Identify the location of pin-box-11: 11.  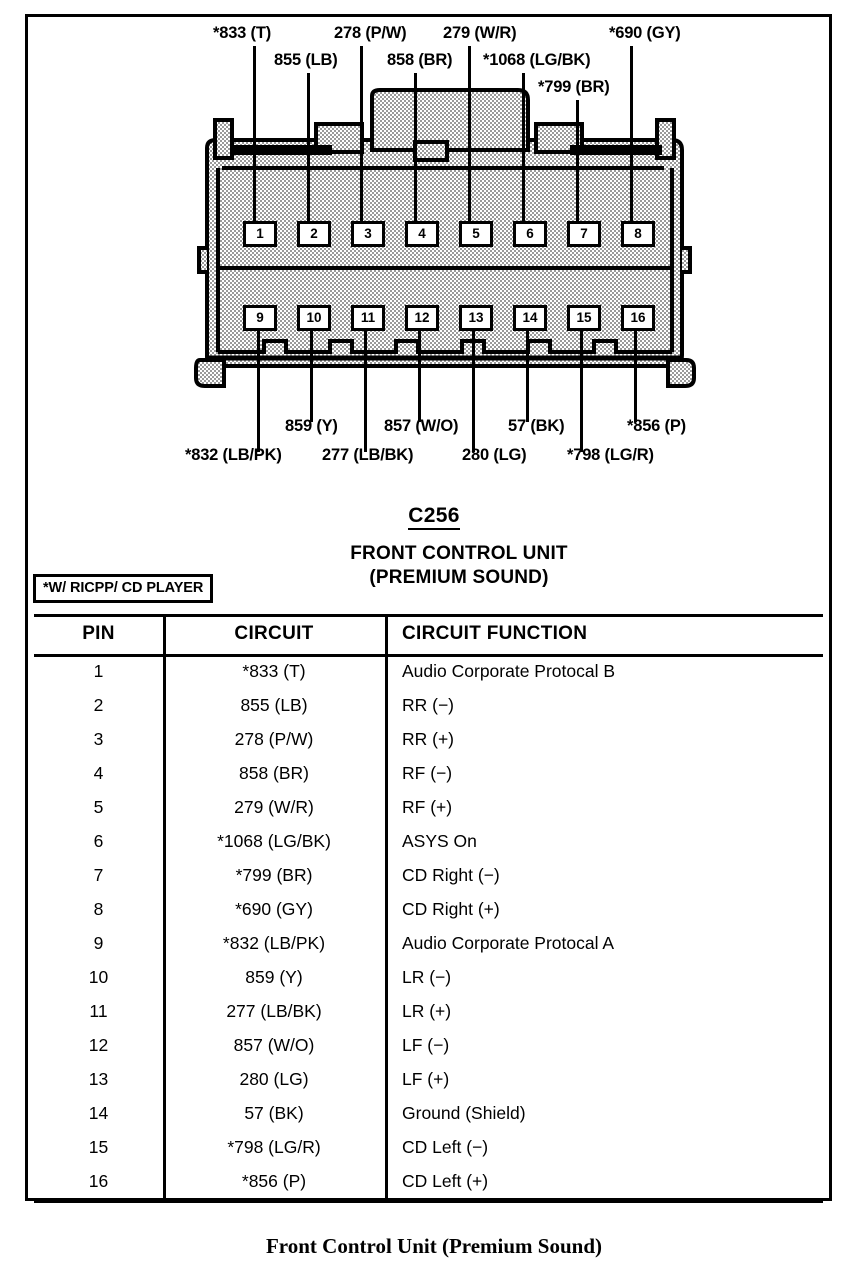
(368, 318).